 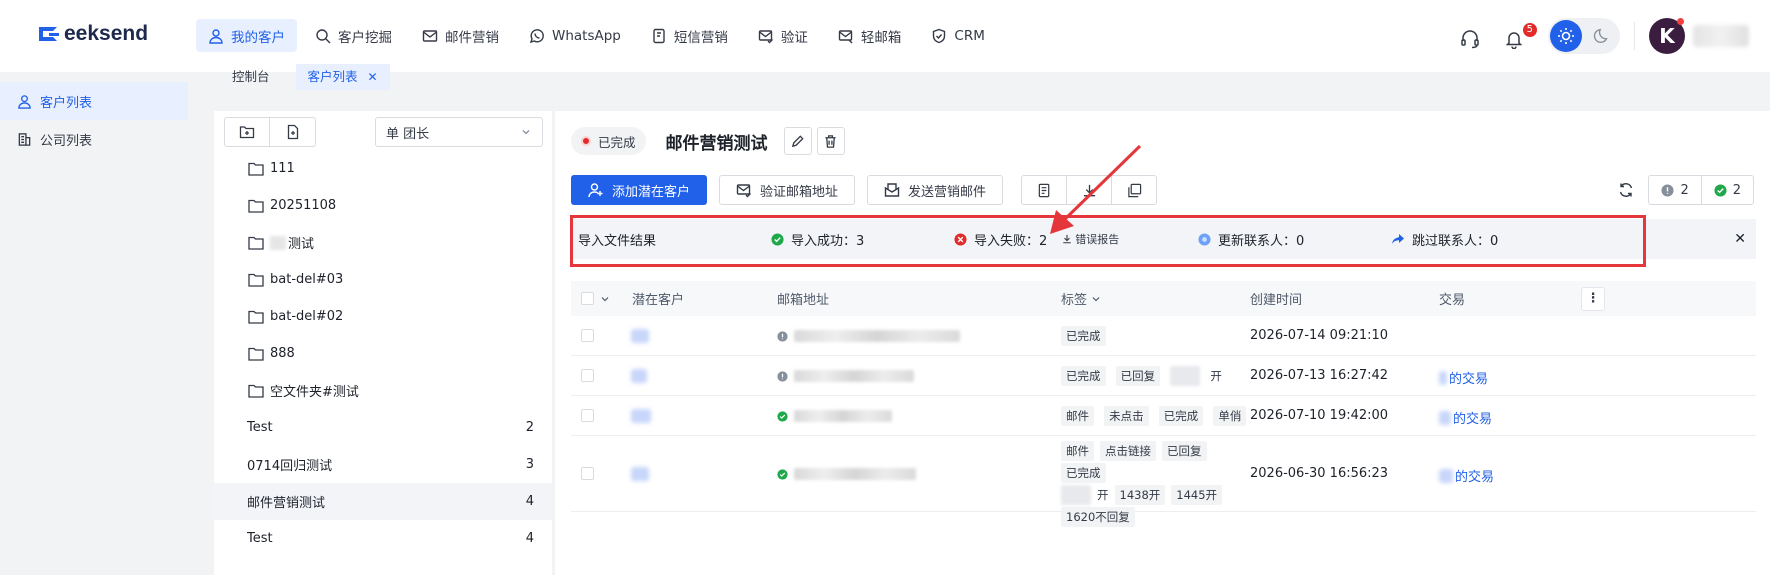 What do you see at coordinates (293, 132) in the screenshot?
I see `new-file-button` at bounding box center [293, 132].